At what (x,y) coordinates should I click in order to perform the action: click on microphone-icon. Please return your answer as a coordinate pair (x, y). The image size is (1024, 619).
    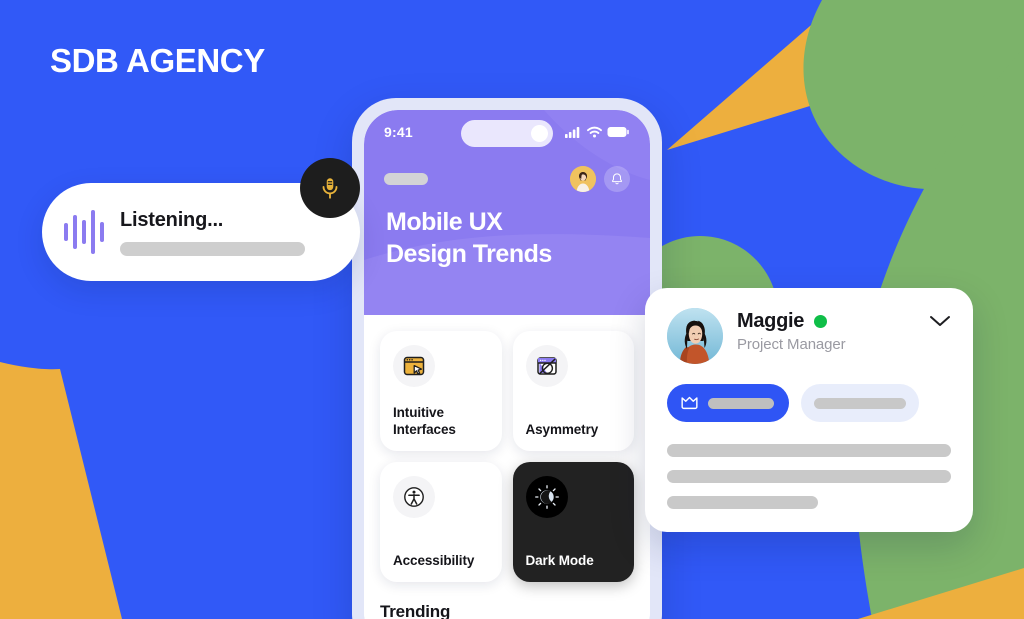
    Looking at the image, I should click on (330, 188).